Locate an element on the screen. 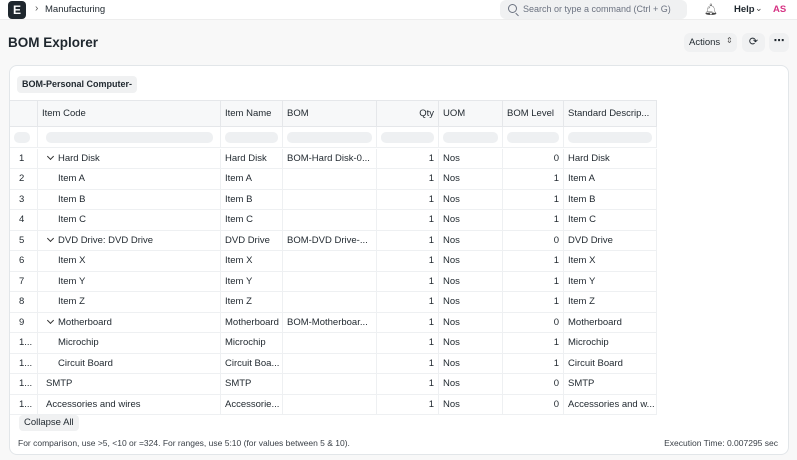 This screenshot has height=460, width=797. actions-button: Actions ⇕ is located at coordinates (710, 42).